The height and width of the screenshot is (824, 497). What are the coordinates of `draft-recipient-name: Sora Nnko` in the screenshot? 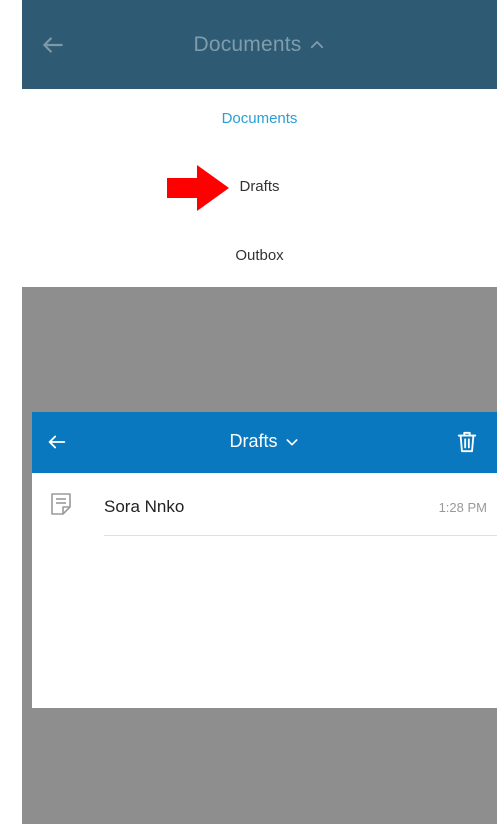 It's located at (144, 506).